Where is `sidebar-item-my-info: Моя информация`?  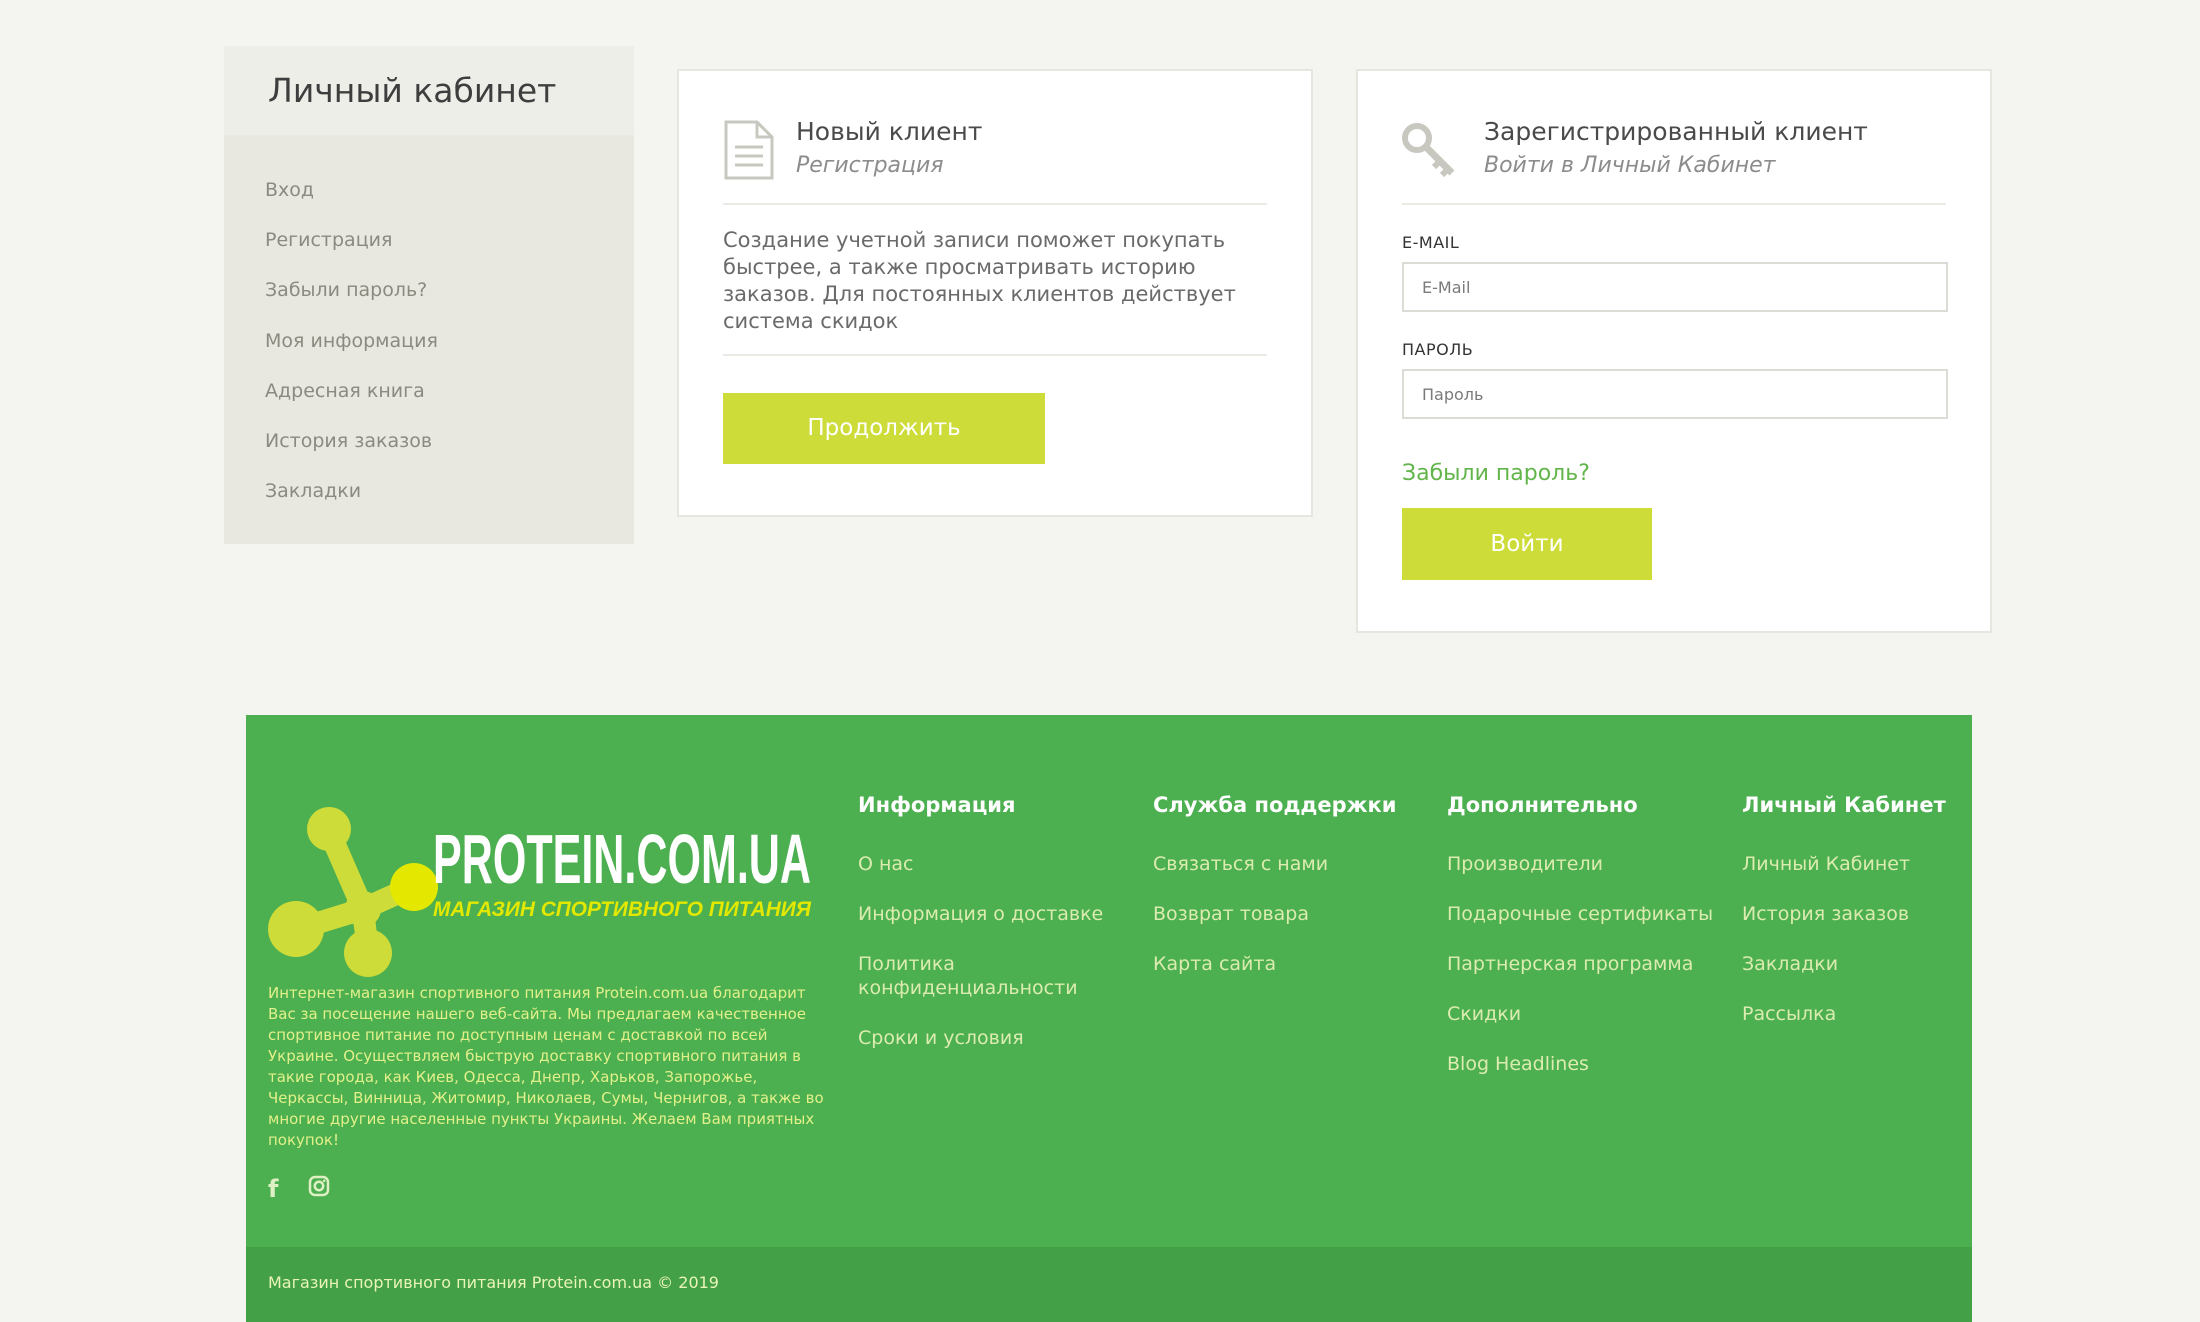 sidebar-item-my-info: Моя информация is located at coordinates (429, 341).